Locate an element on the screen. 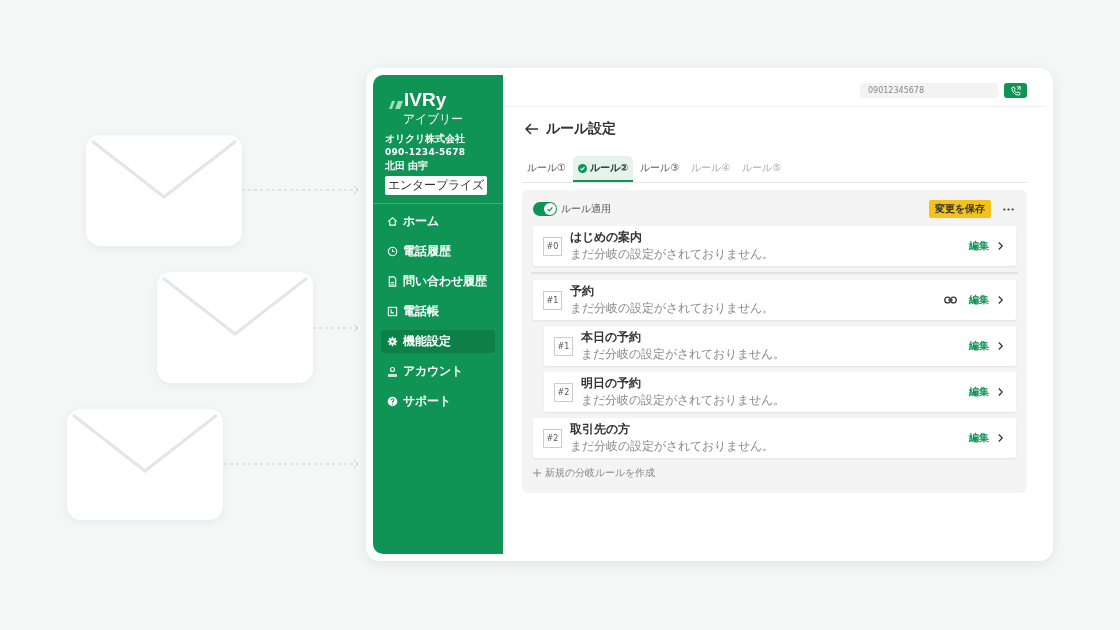 Image resolution: width=1120 pixels, height=630 pixels. save-button: 変更を保存 is located at coordinates (960, 209).